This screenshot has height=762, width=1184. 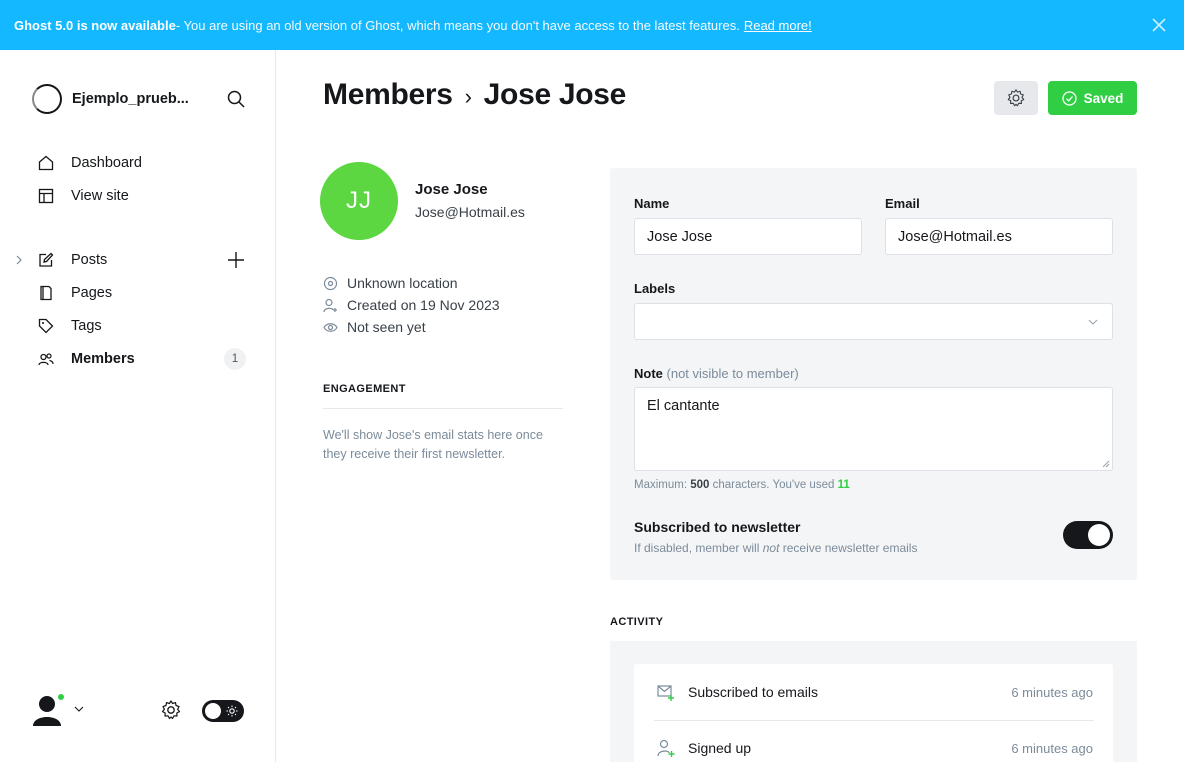 What do you see at coordinates (748, 236) in the screenshot?
I see `name-field: Jose Jose` at bounding box center [748, 236].